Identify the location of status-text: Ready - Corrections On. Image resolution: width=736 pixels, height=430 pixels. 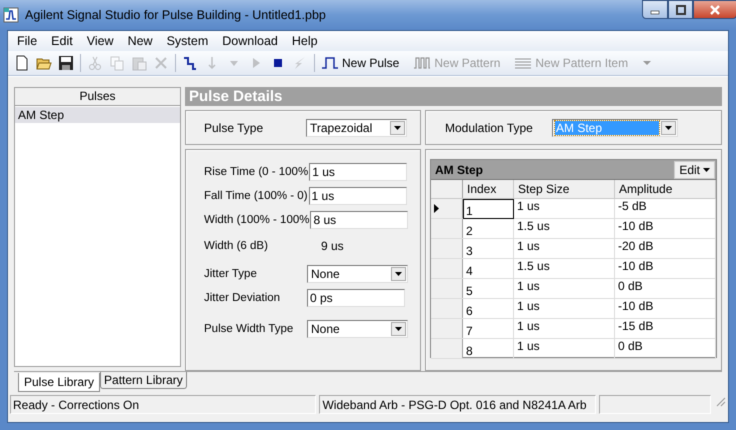
(163, 404).